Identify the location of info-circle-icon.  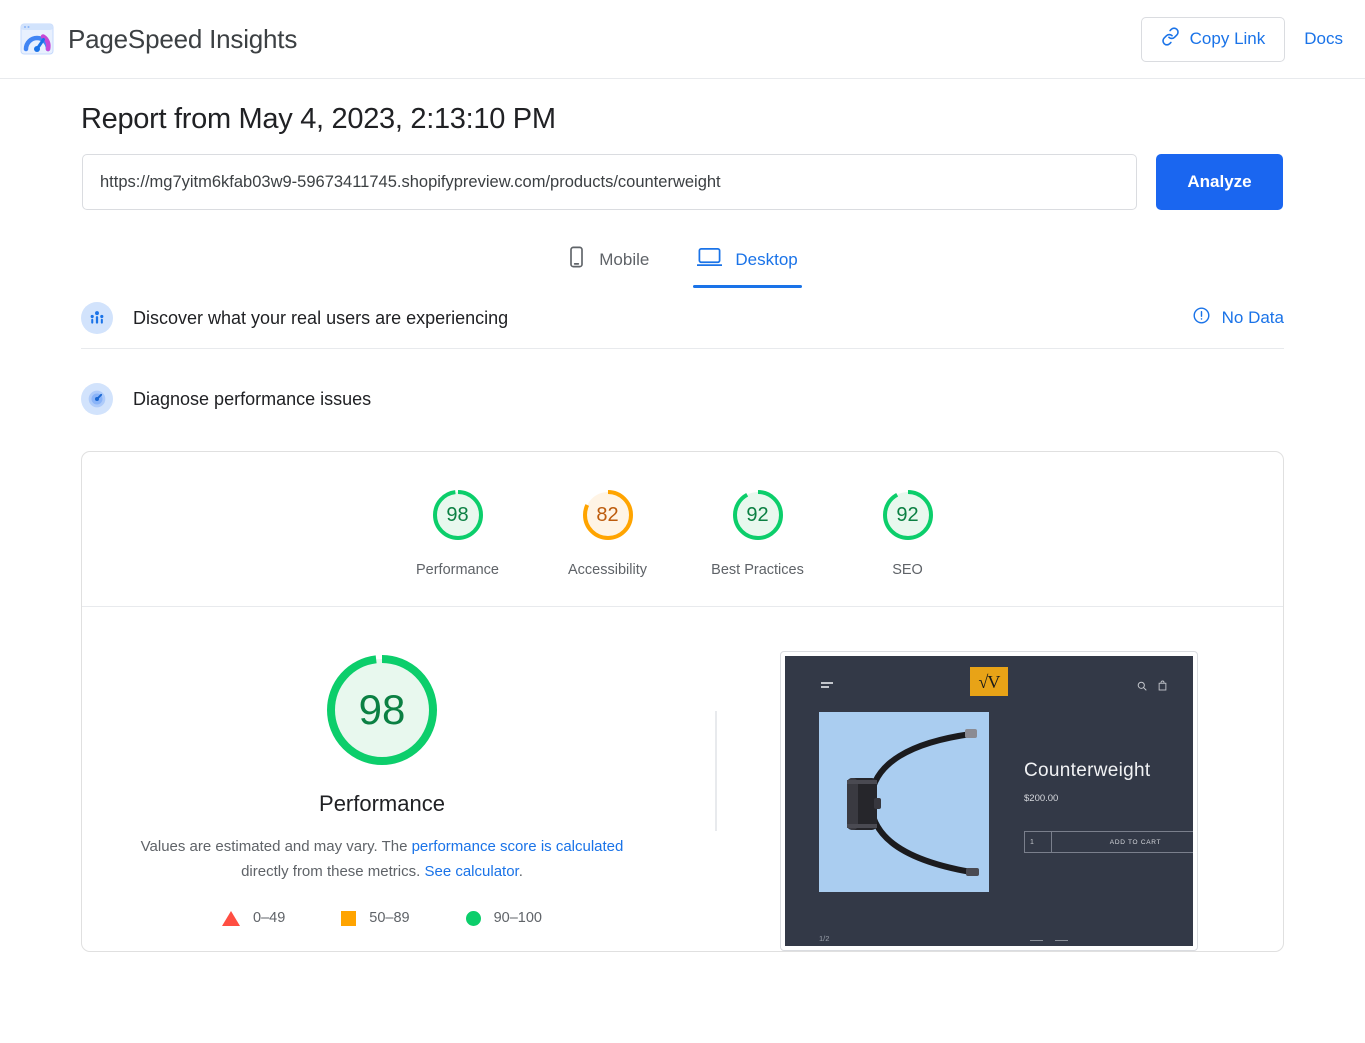
(1201, 318).